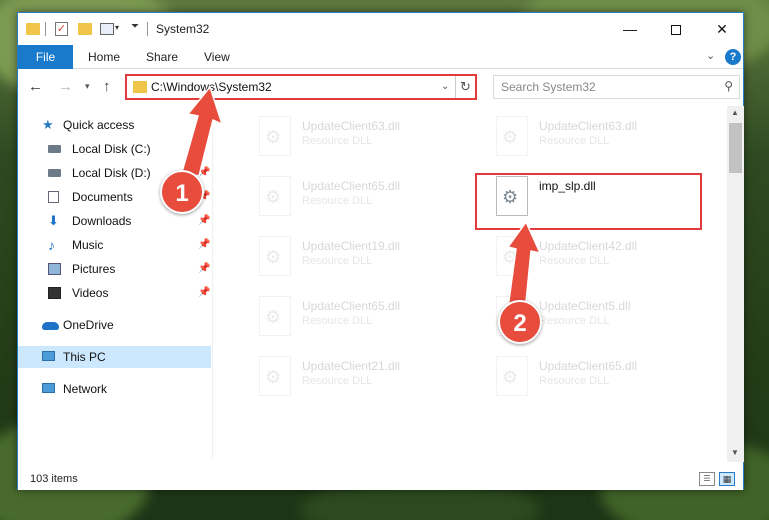  Describe the element at coordinates (520, 322) in the screenshot. I see `step-2-badge: 2` at that location.